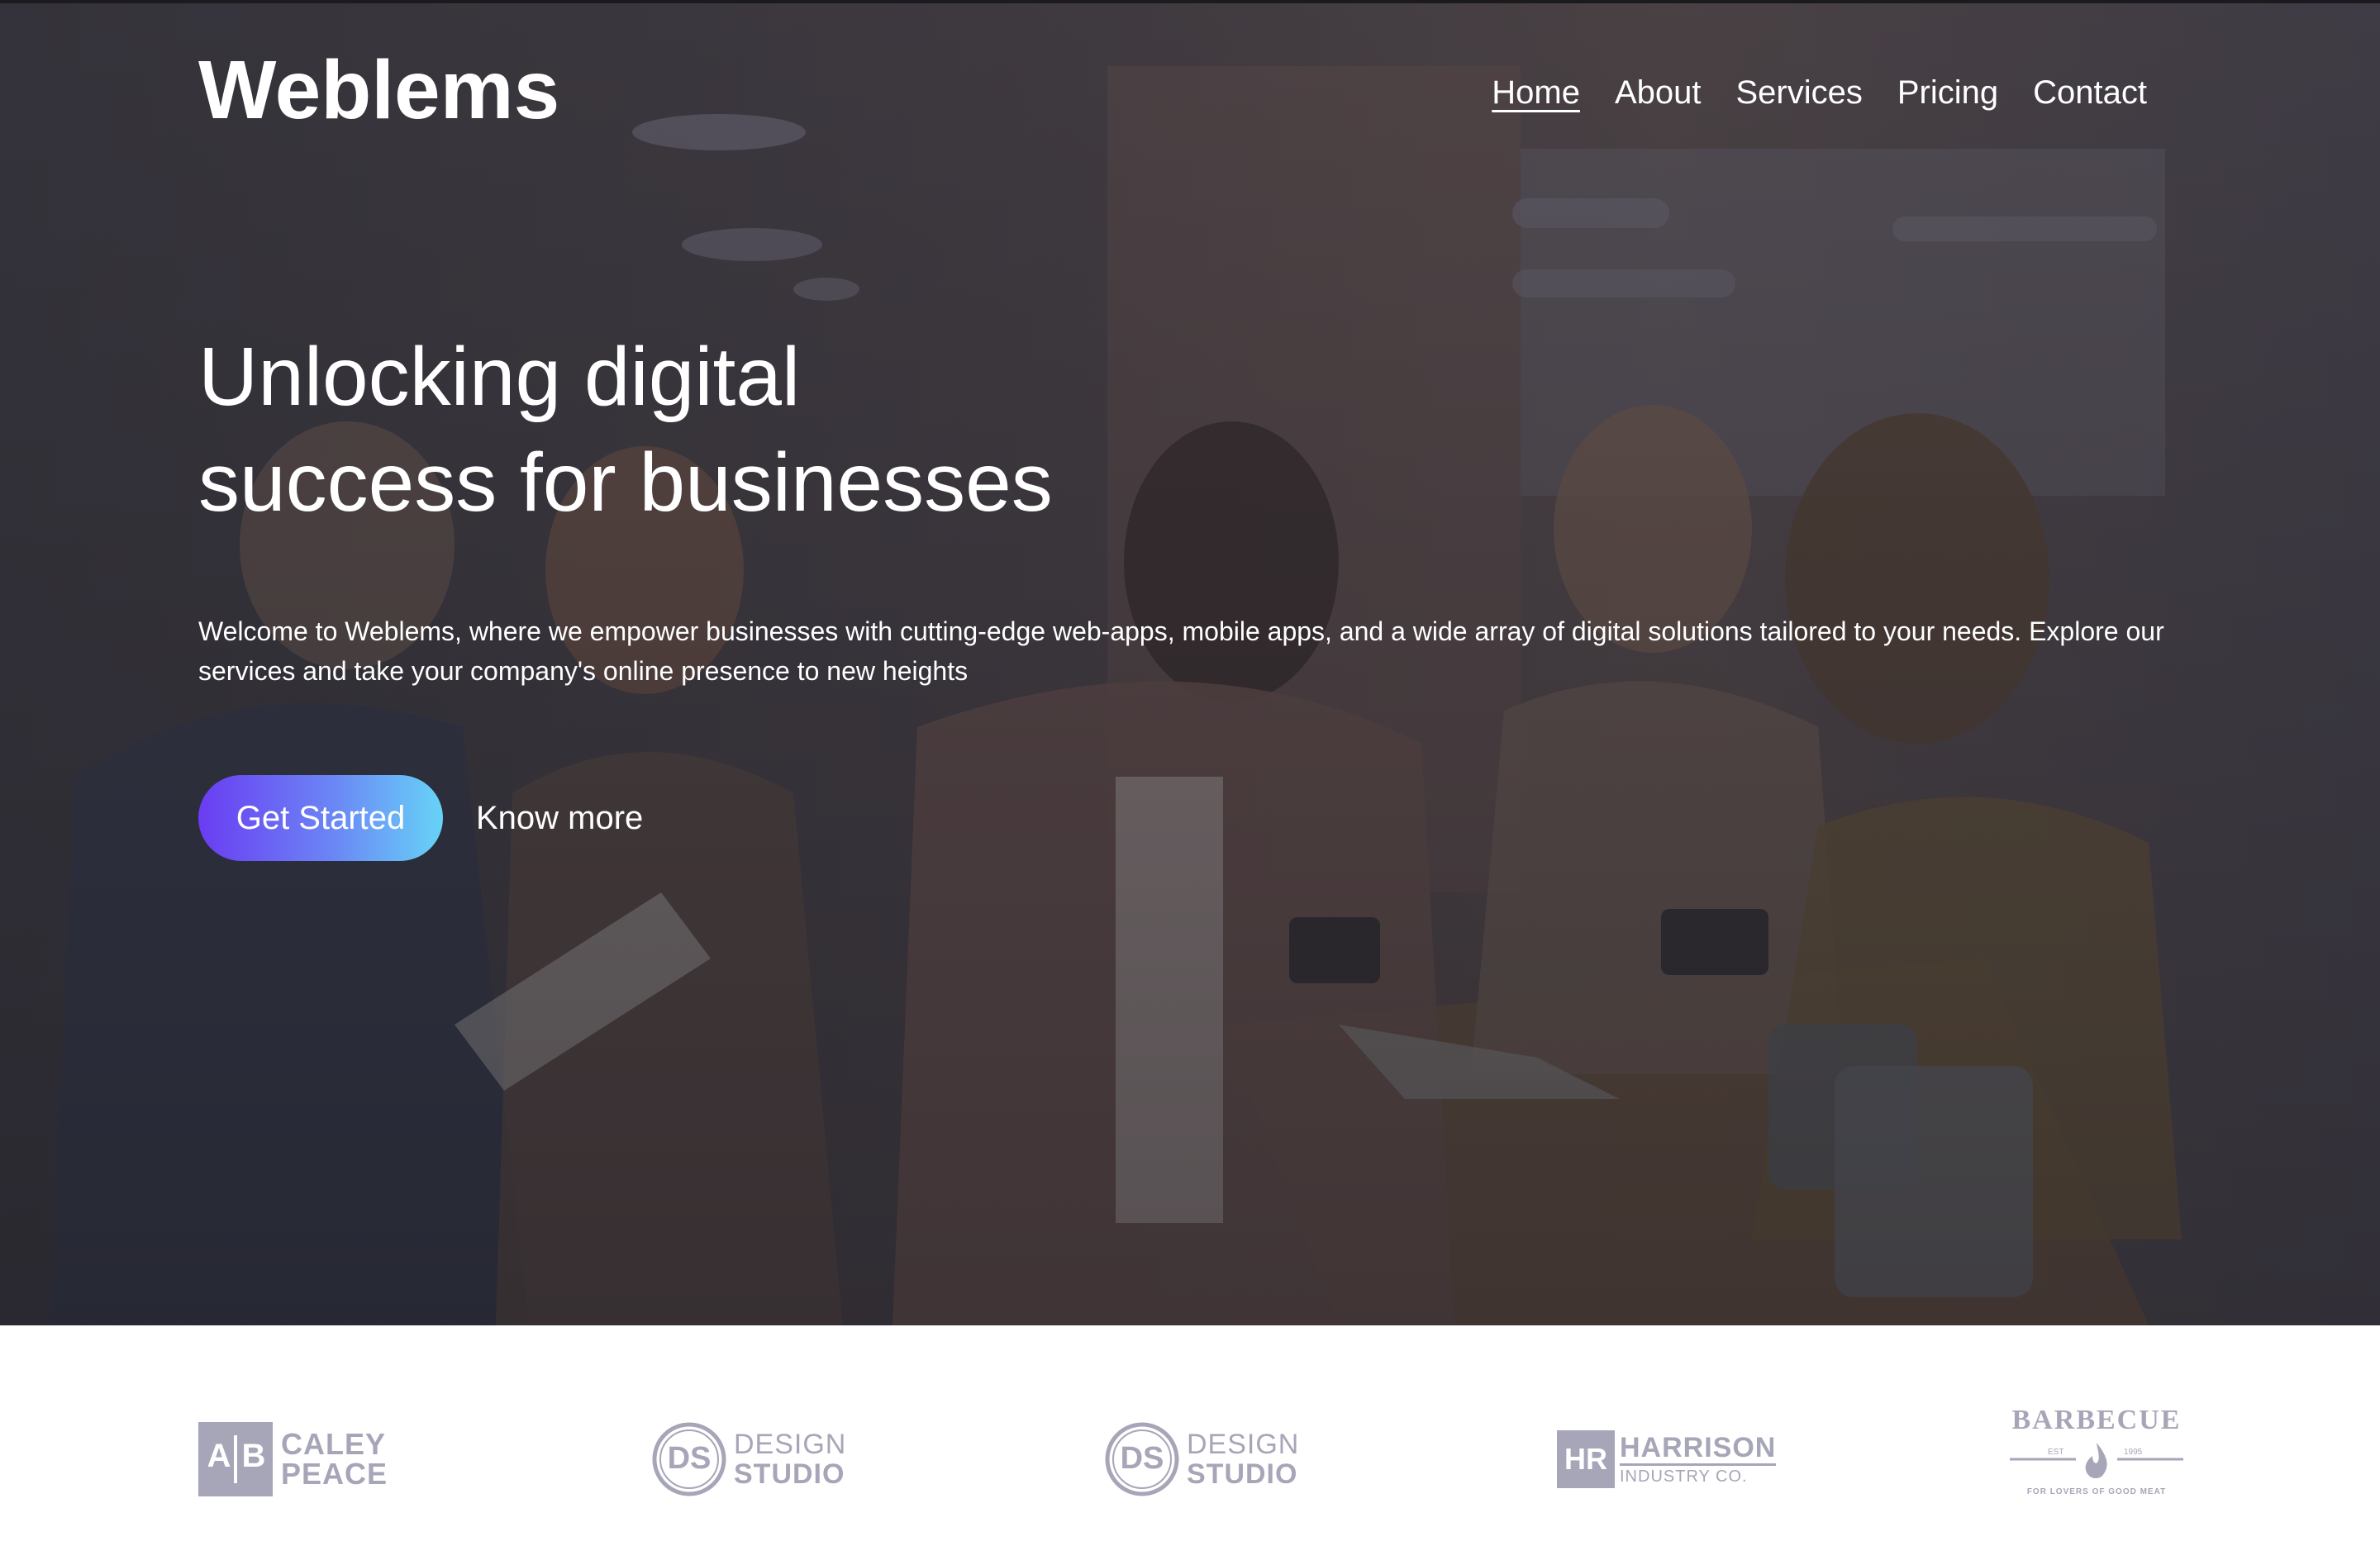 This screenshot has width=2380, height=1565. I want to click on caley-peace-mark-right: B, so click(253, 1456).